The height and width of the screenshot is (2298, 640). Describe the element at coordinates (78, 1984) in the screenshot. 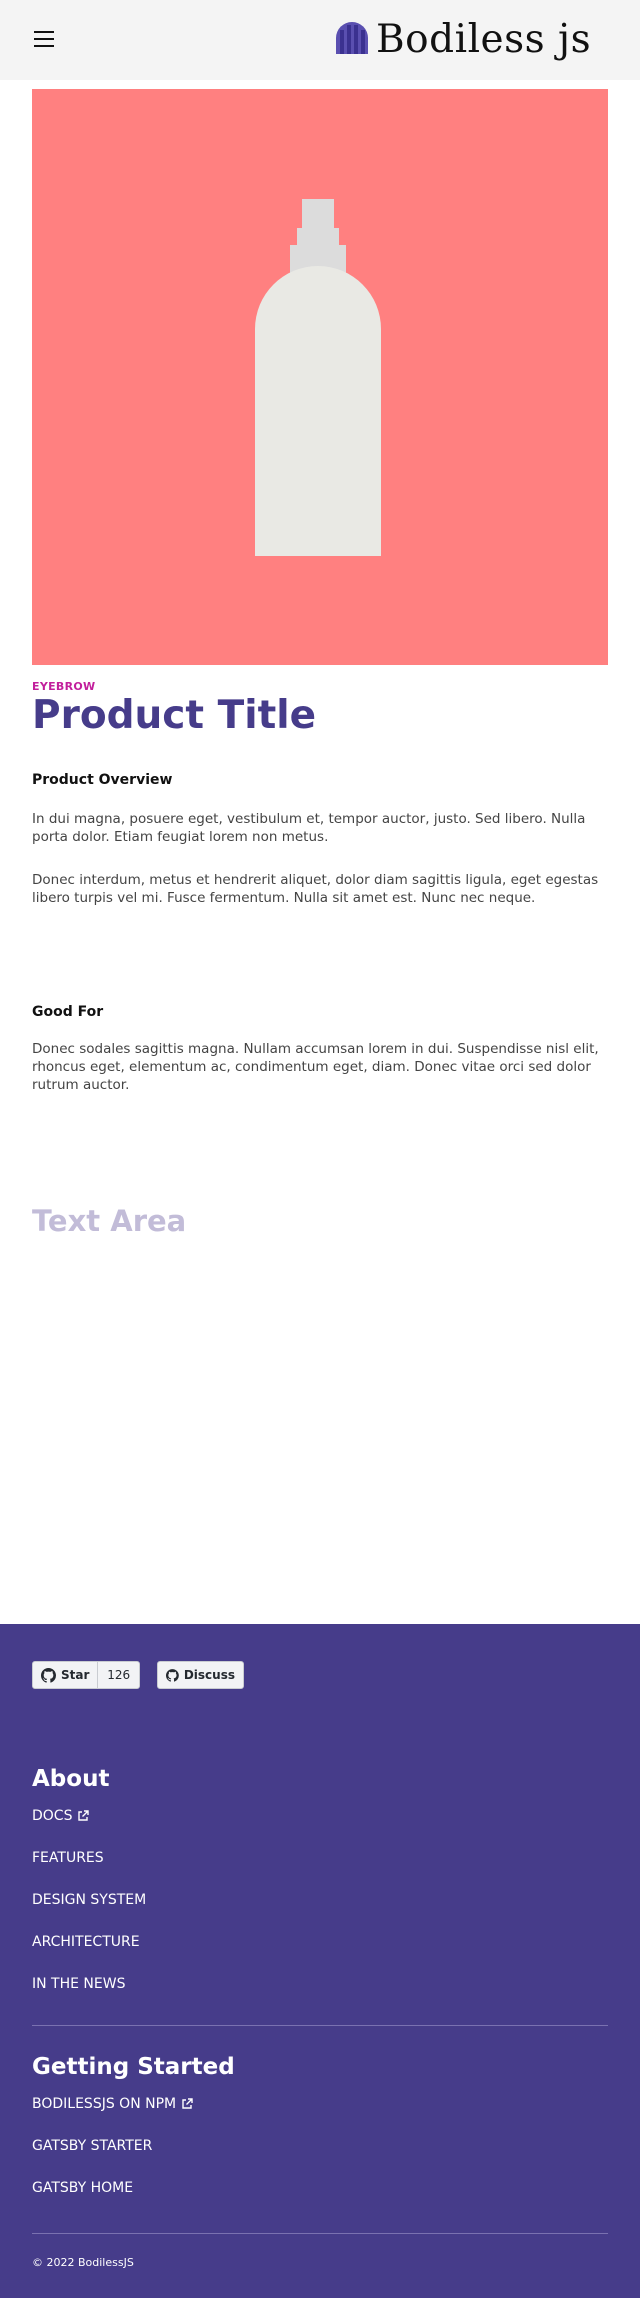

I see `footer-link-in-the-news: IN THE NEWS` at that location.